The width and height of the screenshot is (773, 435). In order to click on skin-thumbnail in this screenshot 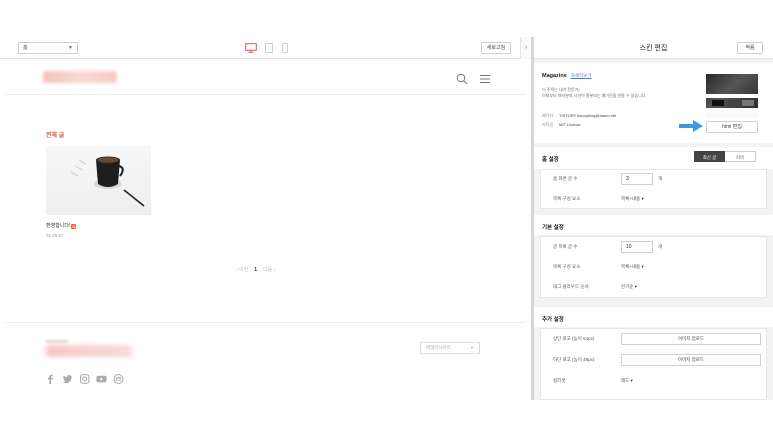, I will do `click(732, 96)`.